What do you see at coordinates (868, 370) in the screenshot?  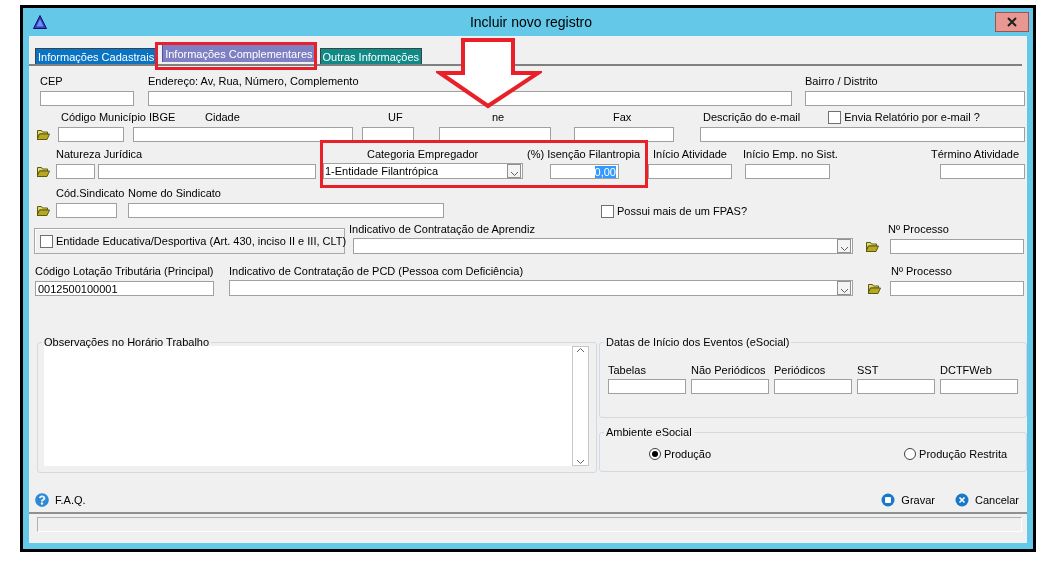 I see `field-label: SST` at bounding box center [868, 370].